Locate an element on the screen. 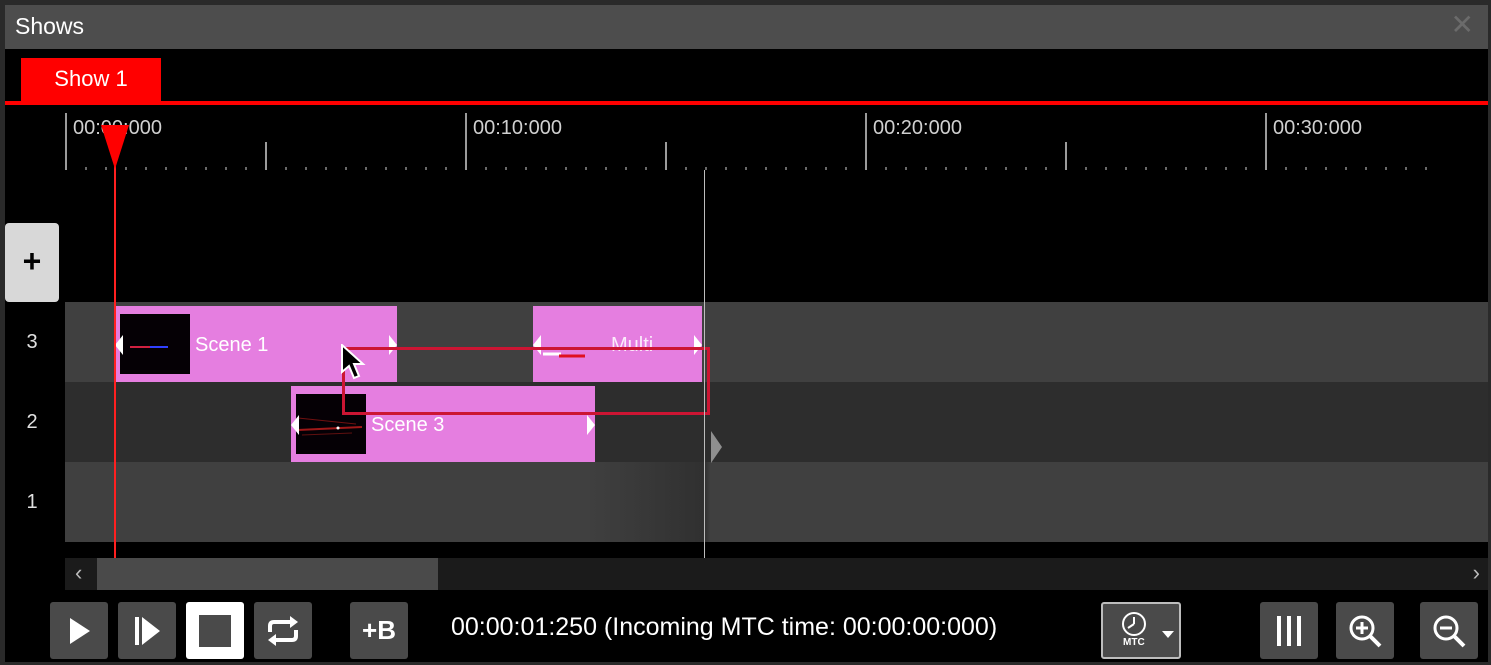 This screenshot has height=665, width=1491. step-play-icon is located at coordinates (147, 630).